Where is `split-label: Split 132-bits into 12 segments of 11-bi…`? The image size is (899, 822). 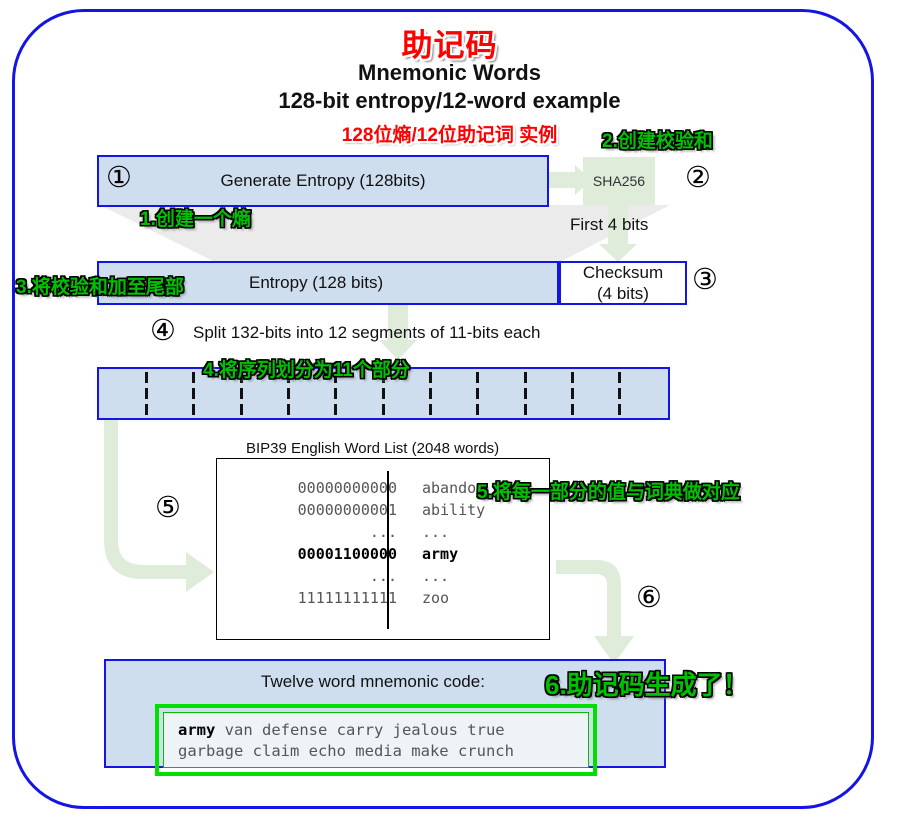
split-label: Split 132-bits into 12 segments of 11-bi… is located at coordinates (367, 332).